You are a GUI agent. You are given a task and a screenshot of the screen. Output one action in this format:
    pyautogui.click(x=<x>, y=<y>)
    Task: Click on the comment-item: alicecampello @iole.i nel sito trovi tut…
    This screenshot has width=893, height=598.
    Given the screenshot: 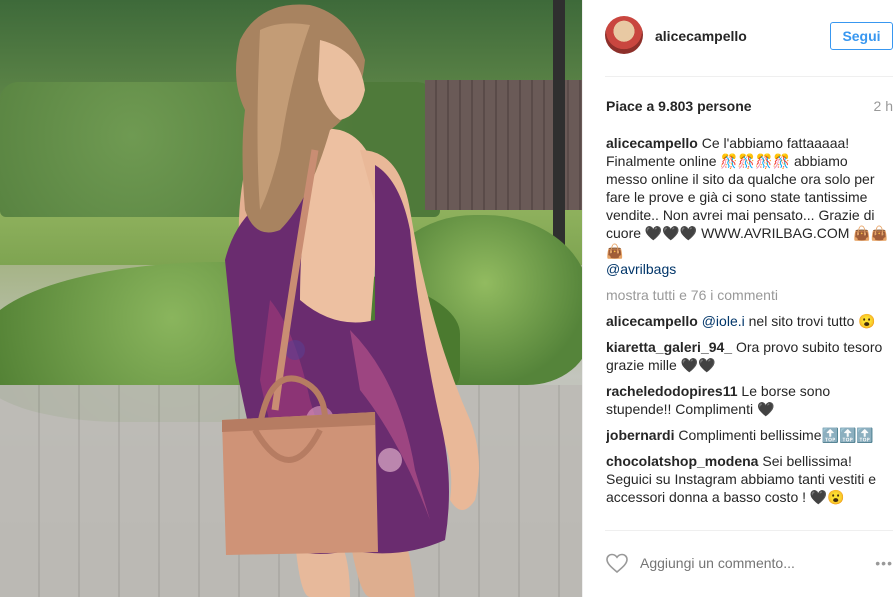 What is the action you would take?
    pyautogui.click(x=749, y=321)
    